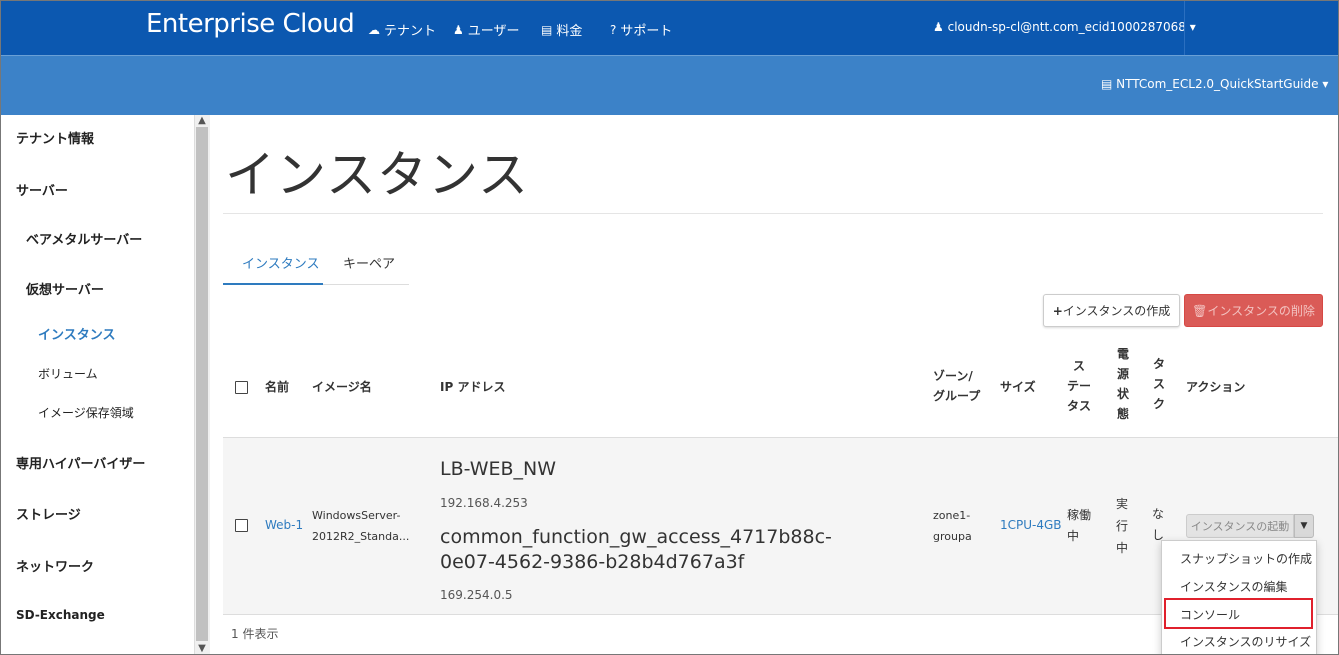 The height and width of the screenshot is (655, 1339). I want to click on nav-user: ♟ ユーザー, so click(486, 30).